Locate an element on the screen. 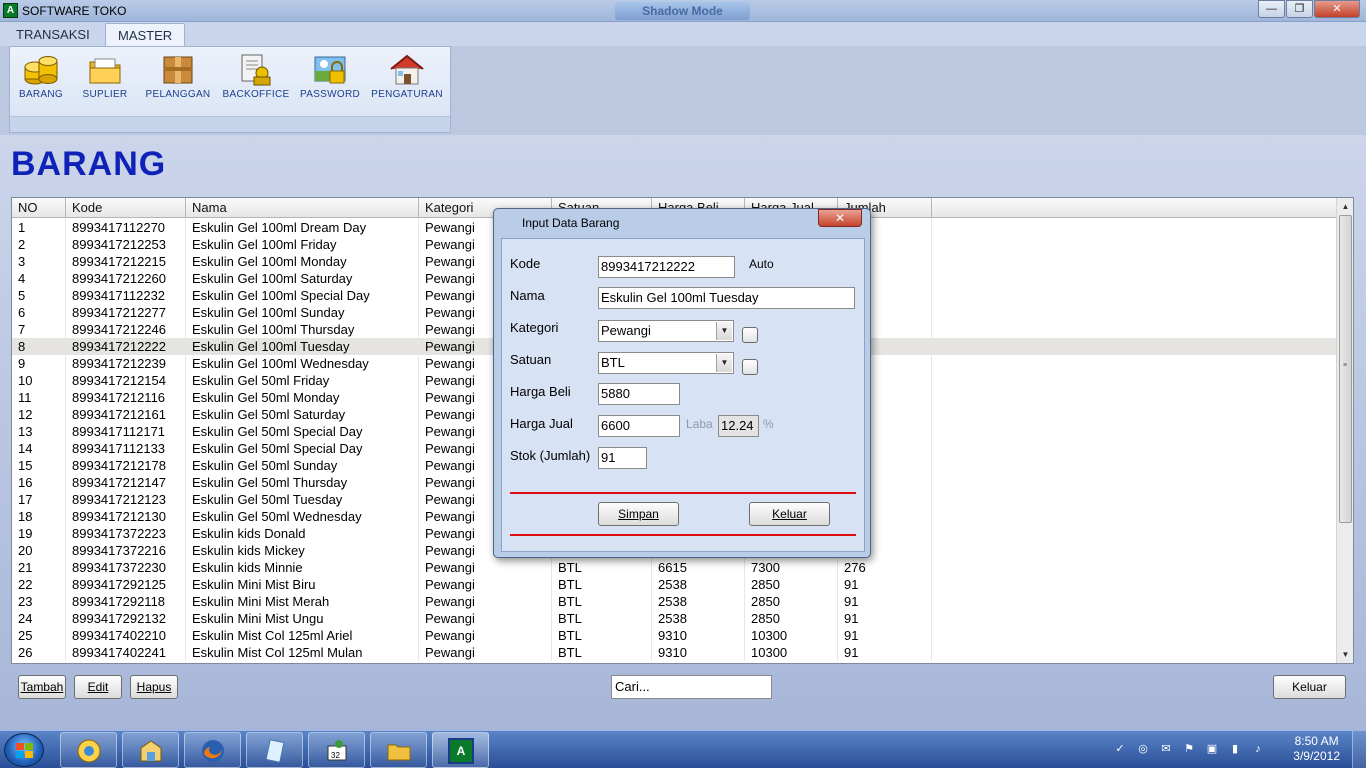 The width and height of the screenshot is (1366, 768). cell-no: 8 is located at coordinates (39, 346).